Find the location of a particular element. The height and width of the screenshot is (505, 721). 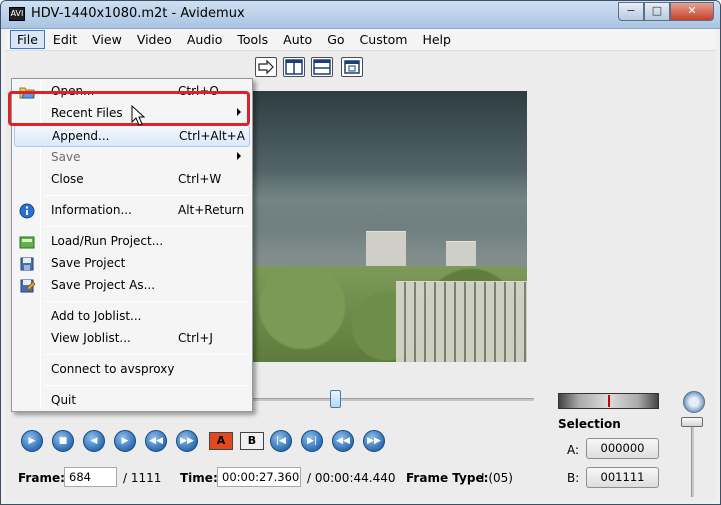

frame-label: Frame: is located at coordinates (41, 478).